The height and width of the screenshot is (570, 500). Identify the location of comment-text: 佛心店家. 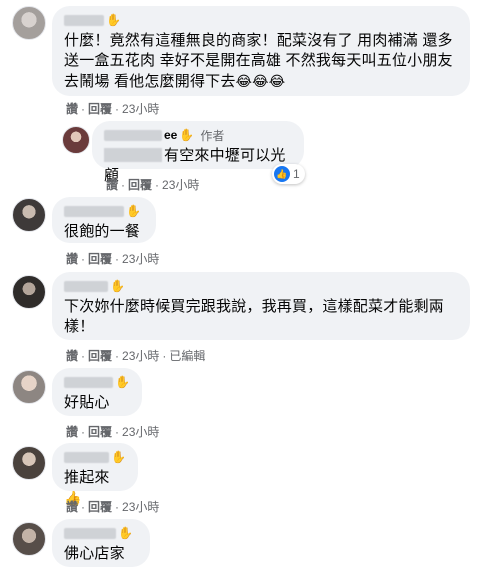
(94, 553).